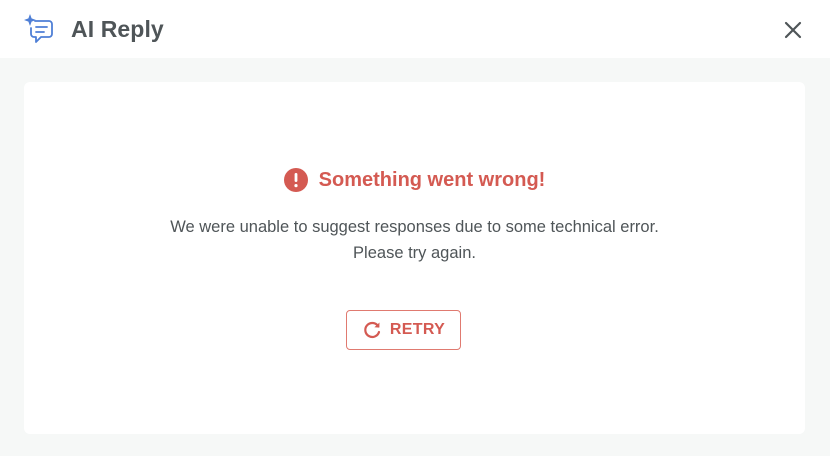 The width and height of the screenshot is (830, 456). I want to click on close-icon, so click(793, 30).